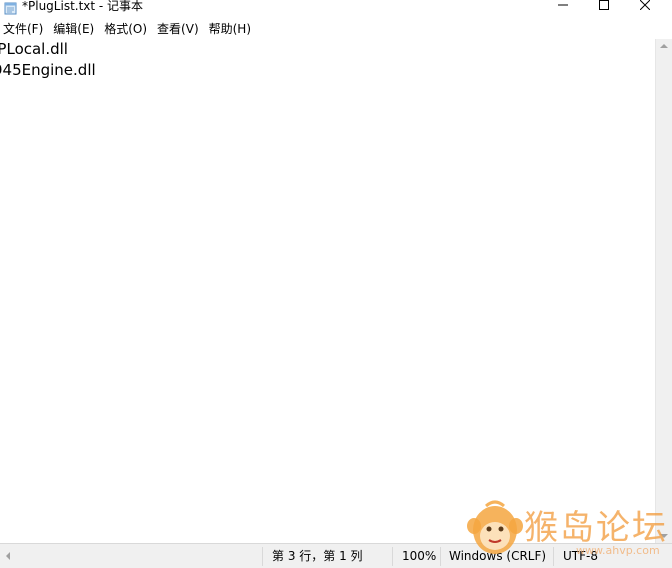 This screenshot has width=672, height=568. I want to click on minimize-button, so click(563, 7).